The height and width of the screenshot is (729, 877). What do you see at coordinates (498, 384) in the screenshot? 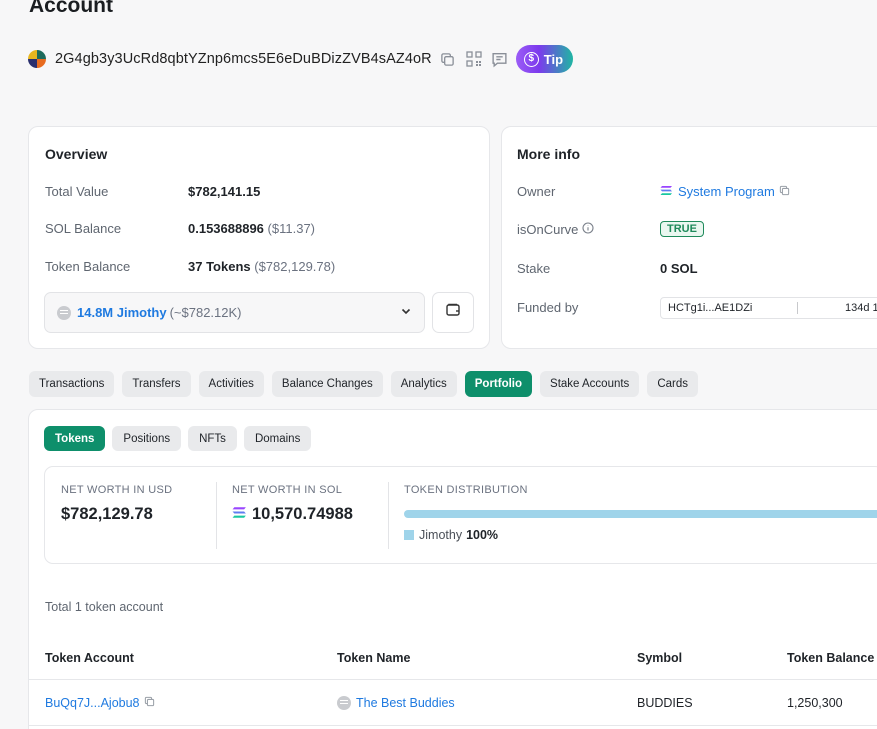
I see `tab-portfolio: Portfolio` at bounding box center [498, 384].